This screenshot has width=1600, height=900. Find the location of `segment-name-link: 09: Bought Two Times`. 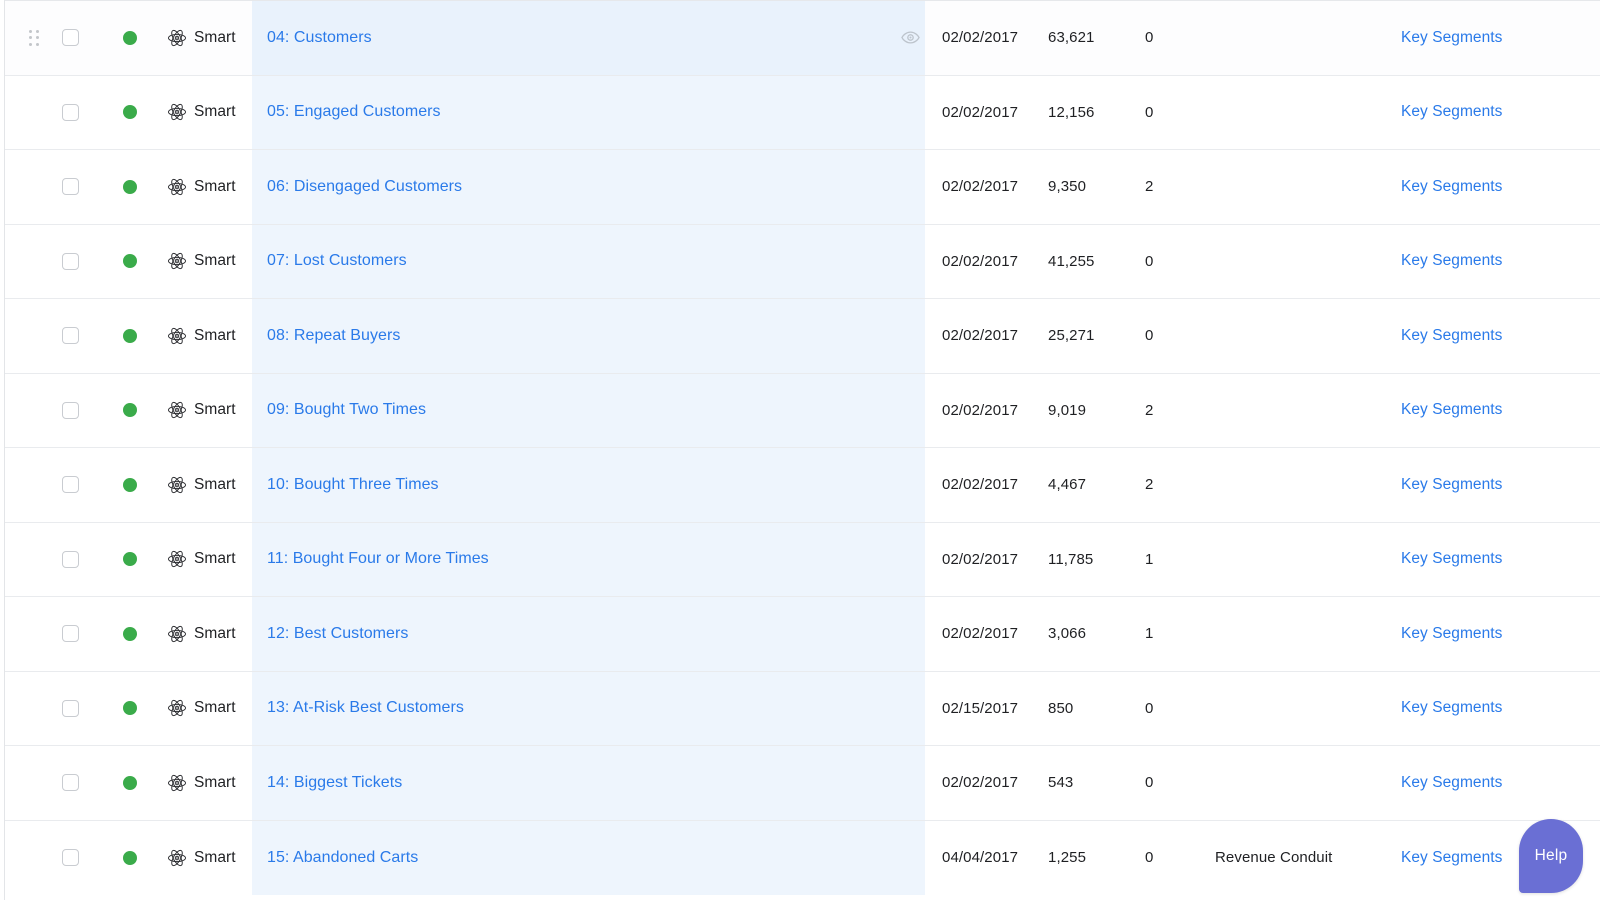

segment-name-link: 09: Bought Two Times is located at coordinates (346, 410).